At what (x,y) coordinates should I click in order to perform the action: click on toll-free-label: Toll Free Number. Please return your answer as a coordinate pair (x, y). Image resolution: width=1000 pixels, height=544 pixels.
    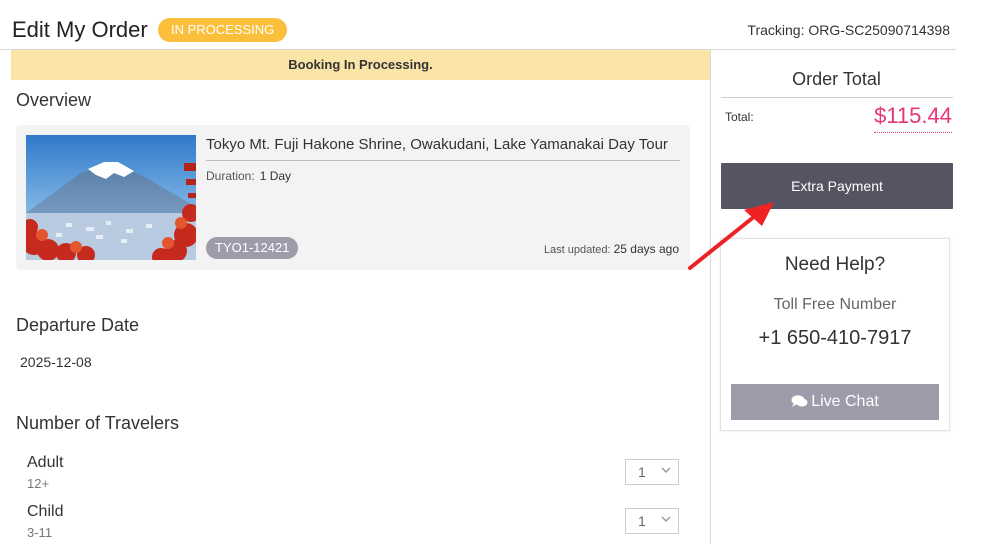
    Looking at the image, I should click on (835, 304).